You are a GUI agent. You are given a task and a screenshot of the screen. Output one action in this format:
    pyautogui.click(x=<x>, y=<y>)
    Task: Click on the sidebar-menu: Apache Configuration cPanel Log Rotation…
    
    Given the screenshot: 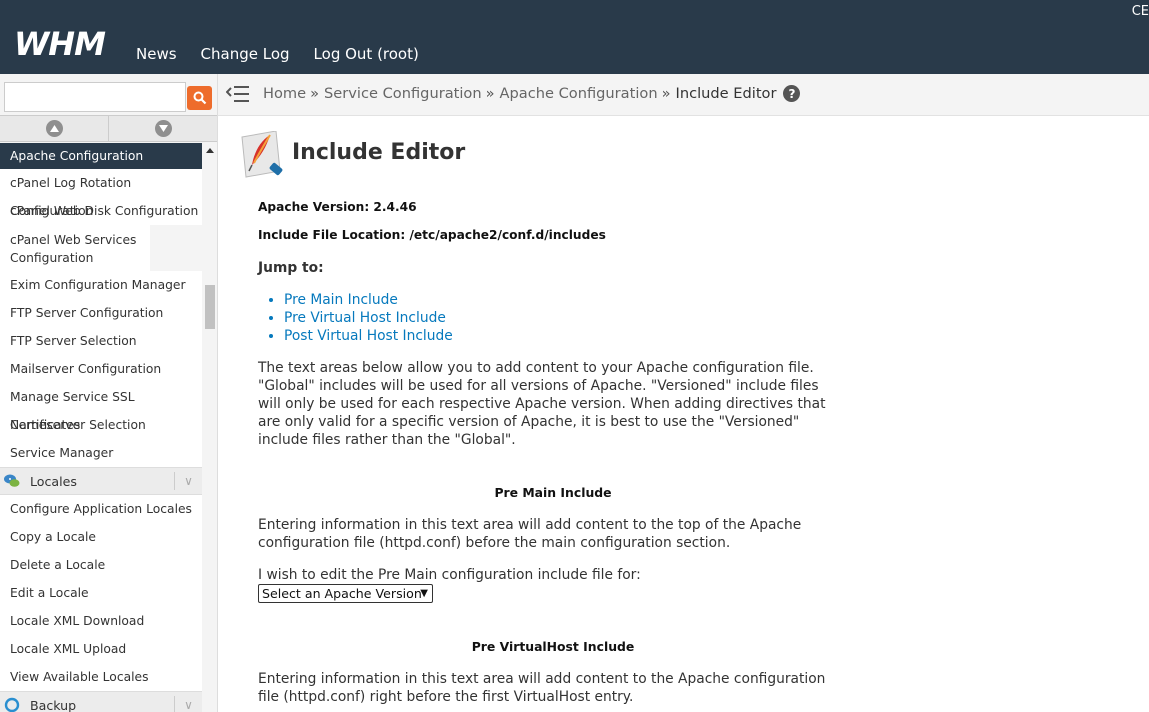 What is the action you would take?
    pyautogui.click(x=101, y=427)
    